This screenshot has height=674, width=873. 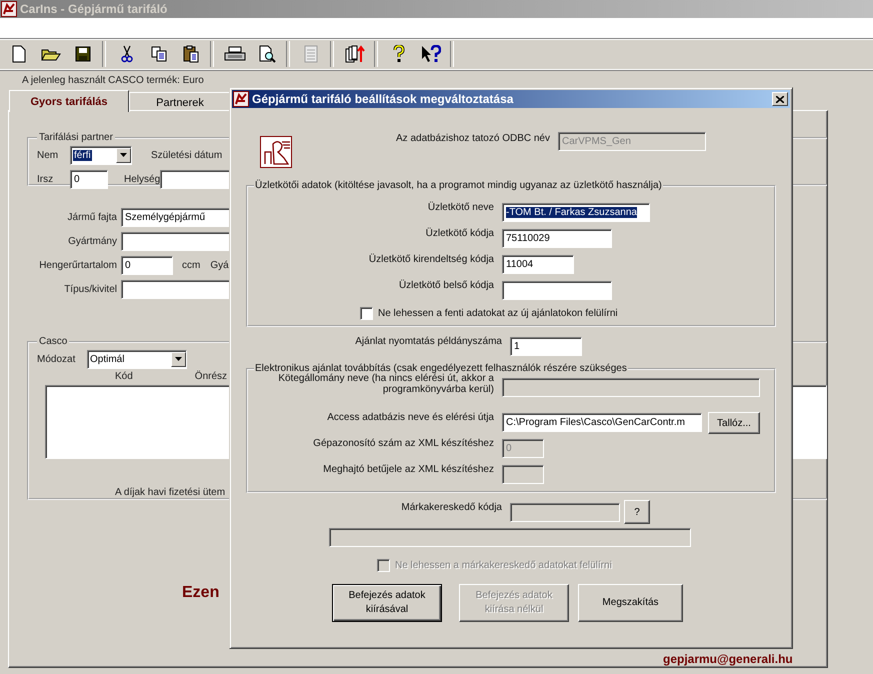 I want to click on input-field: 75110029, so click(x=557, y=238).